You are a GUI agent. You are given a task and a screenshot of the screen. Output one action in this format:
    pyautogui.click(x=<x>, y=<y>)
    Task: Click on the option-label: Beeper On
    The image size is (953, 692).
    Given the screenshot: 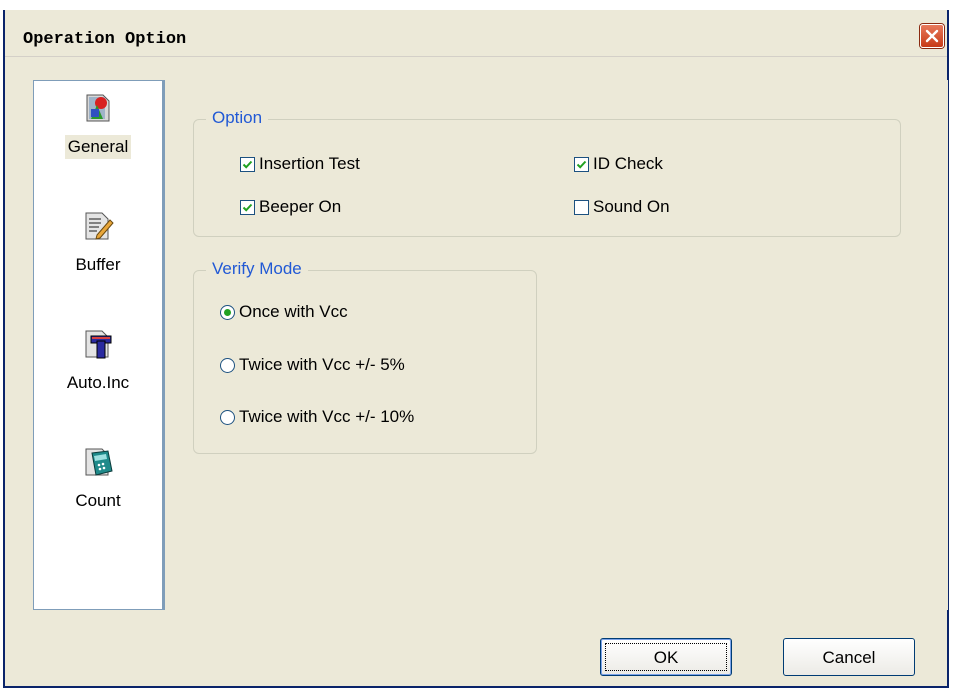 What is the action you would take?
    pyautogui.click(x=300, y=206)
    